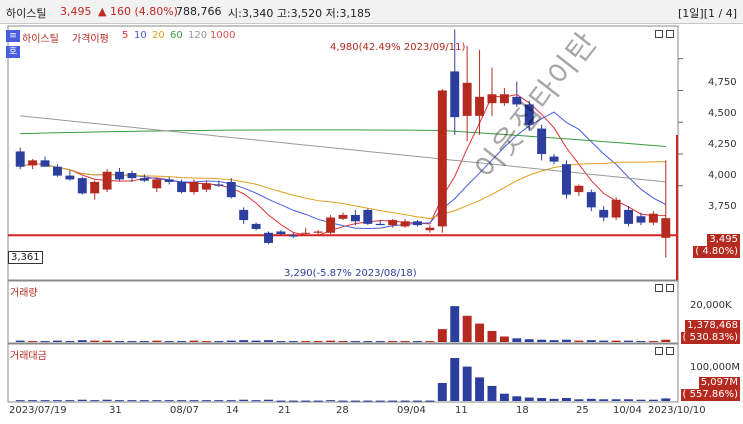 The width and height of the screenshot is (743, 424). I want to click on volume-value-box: 1,378,468, so click(712, 326).